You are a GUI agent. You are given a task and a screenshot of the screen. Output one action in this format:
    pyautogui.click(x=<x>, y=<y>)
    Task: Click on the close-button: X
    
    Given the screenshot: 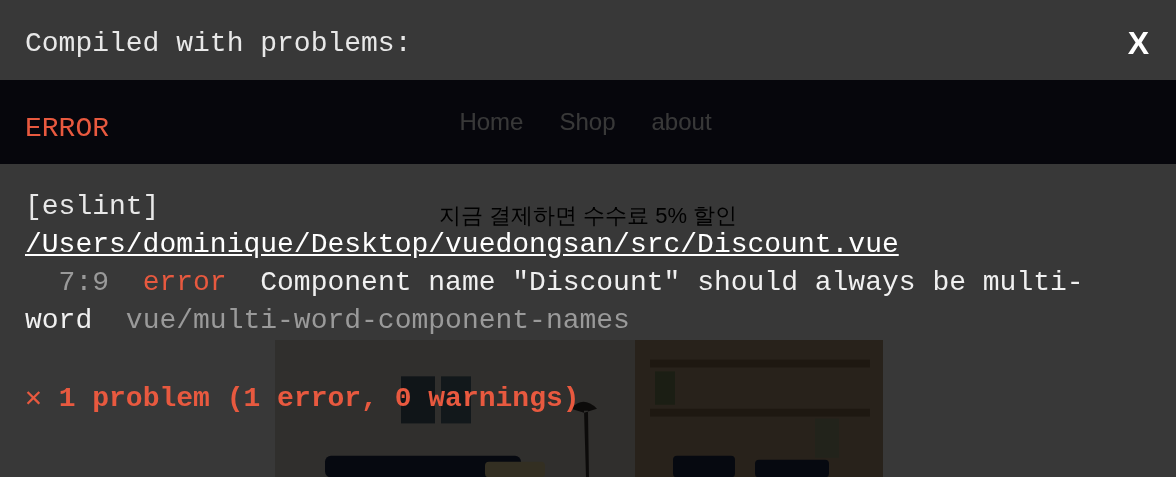 What is the action you would take?
    pyautogui.click(x=1138, y=43)
    